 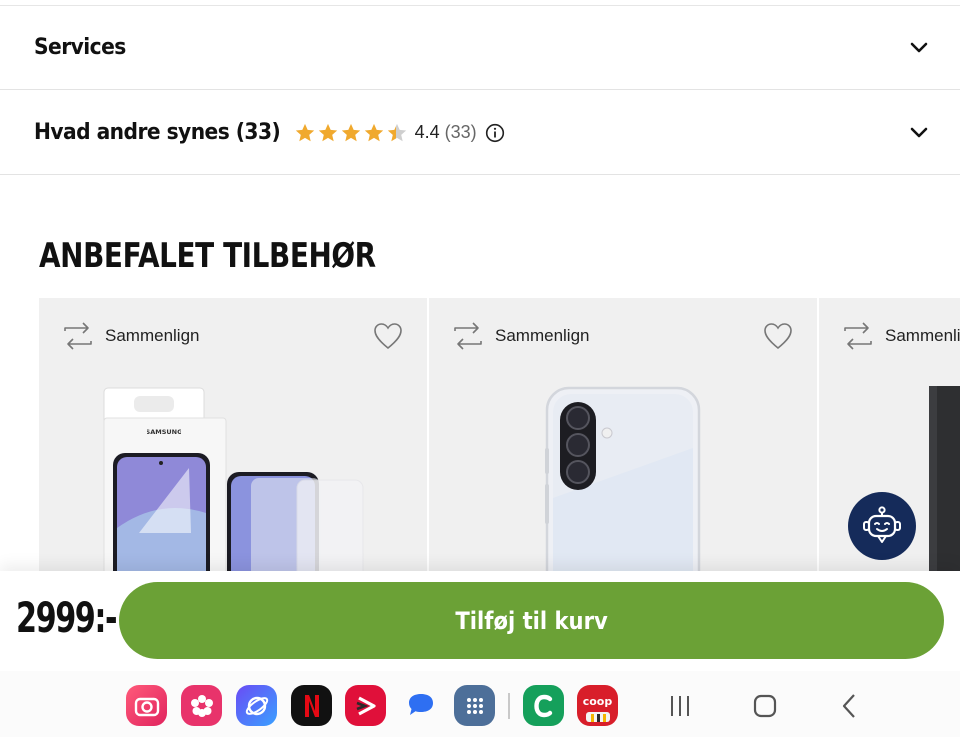 I want to click on purchase-bar: 2999:- Tilføj til kurv, so click(x=480, y=621).